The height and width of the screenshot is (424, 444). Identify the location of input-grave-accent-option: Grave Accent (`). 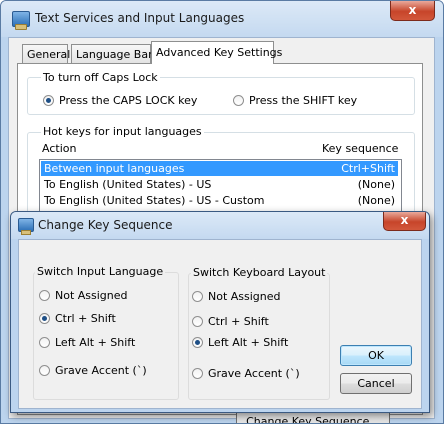
(93, 371).